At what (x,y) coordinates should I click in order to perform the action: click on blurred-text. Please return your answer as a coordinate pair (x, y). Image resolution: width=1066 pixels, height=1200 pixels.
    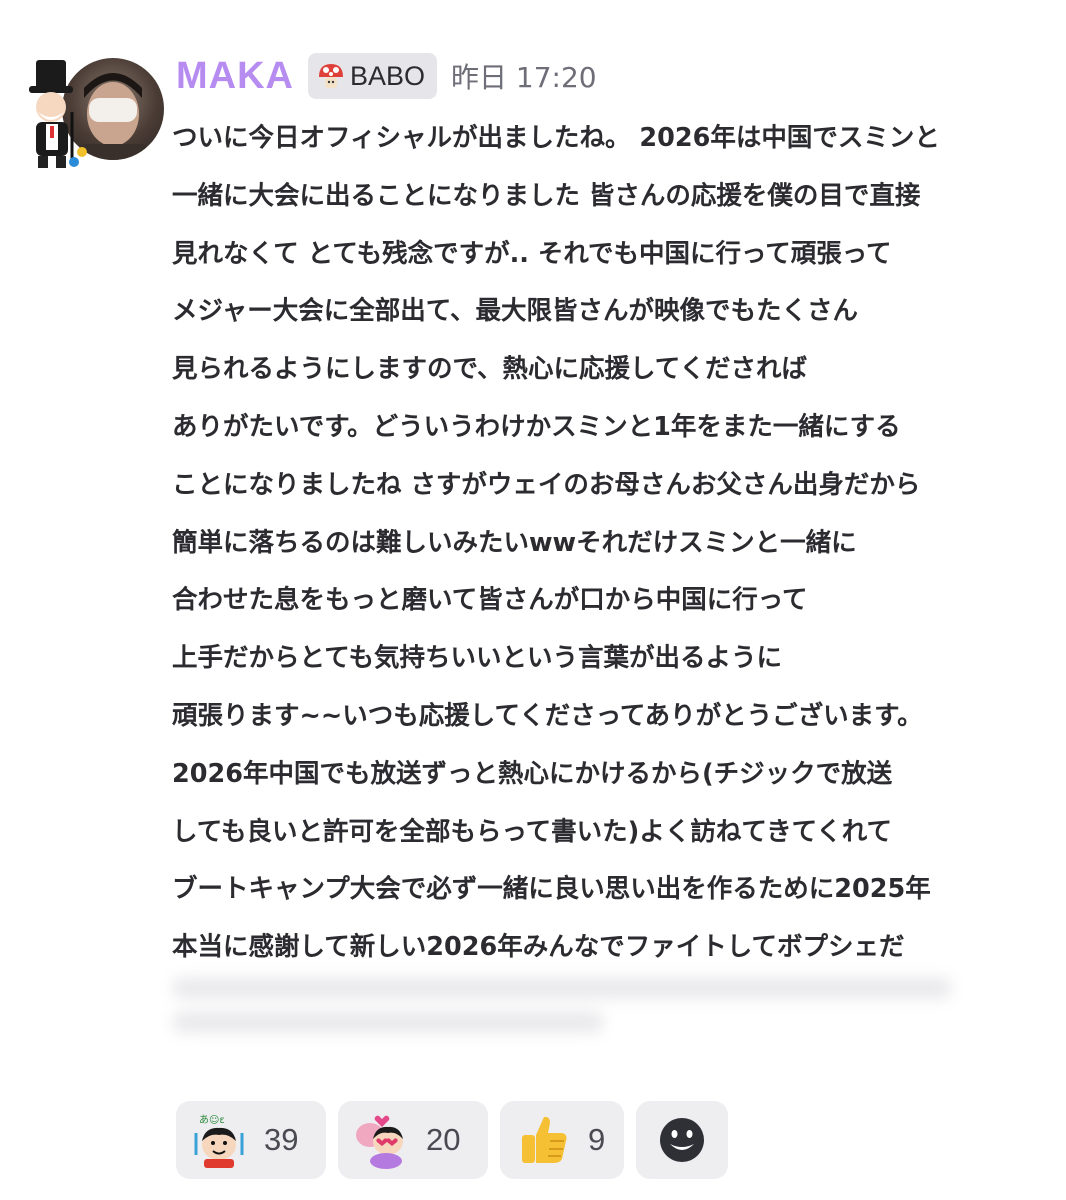
    Looking at the image, I should click on (587, 1020).